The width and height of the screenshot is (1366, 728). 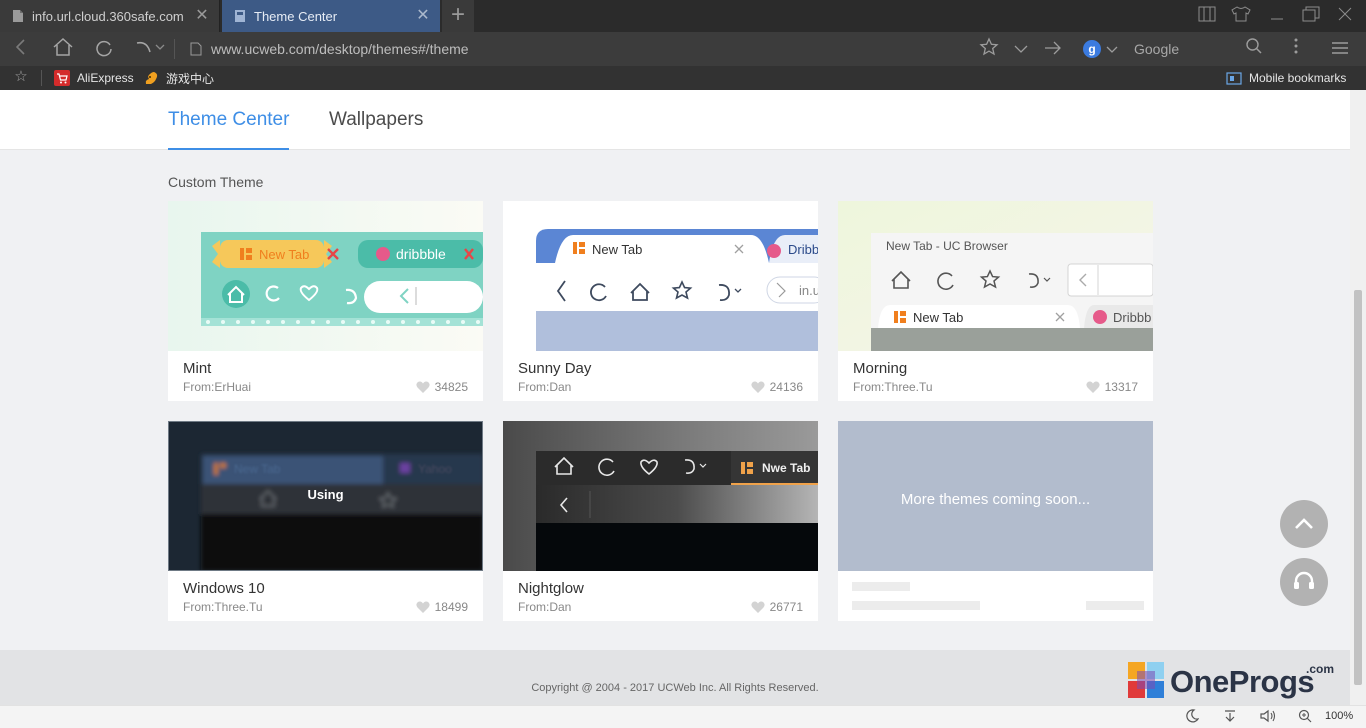 I want to click on download-icon, so click(x=1230, y=717).